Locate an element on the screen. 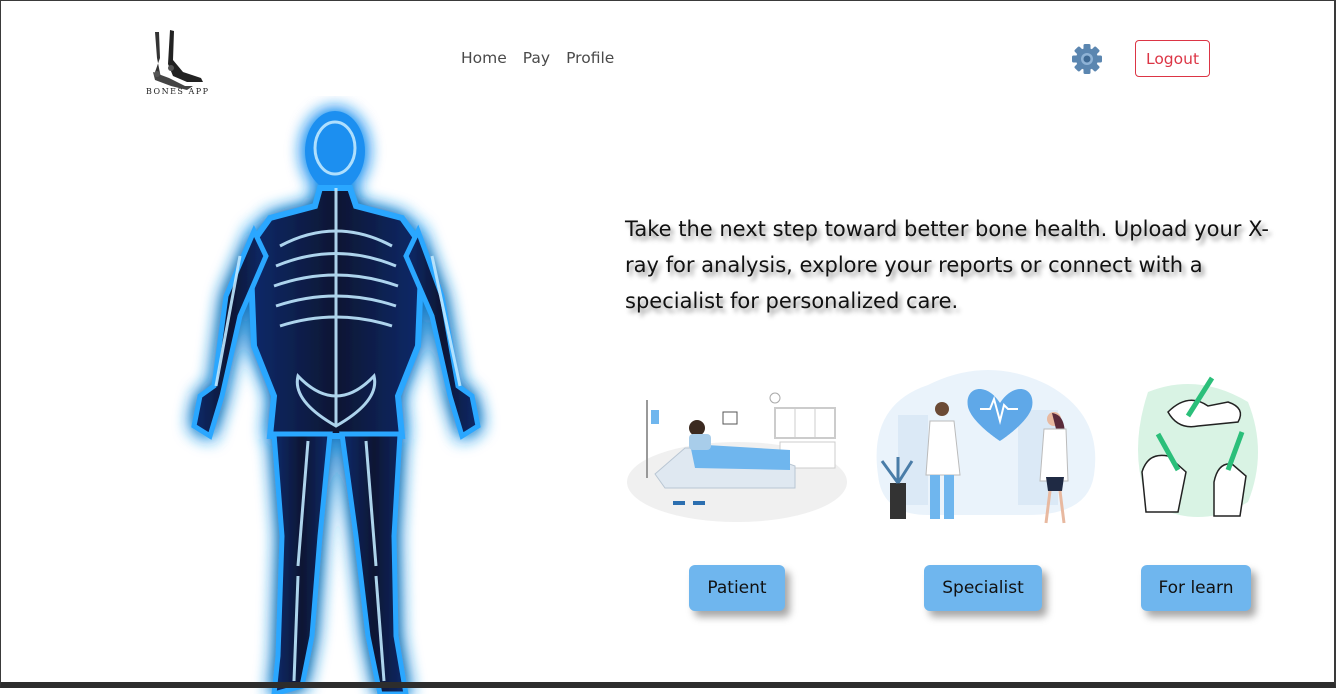 Image resolution: width=1338 pixels, height=694 pixels. nav-home: Home is located at coordinates (484, 58).